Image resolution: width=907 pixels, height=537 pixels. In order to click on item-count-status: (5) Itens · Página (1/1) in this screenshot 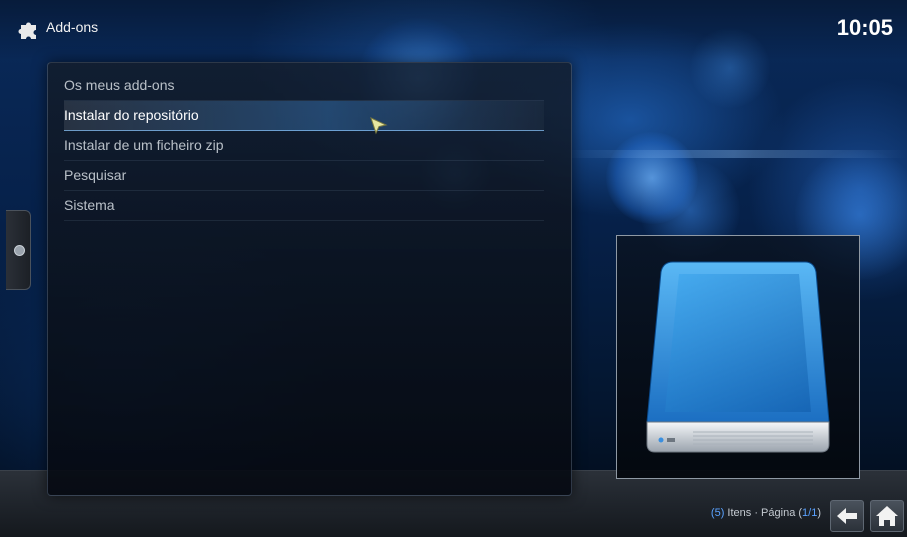, I will do `click(766, 513)`.